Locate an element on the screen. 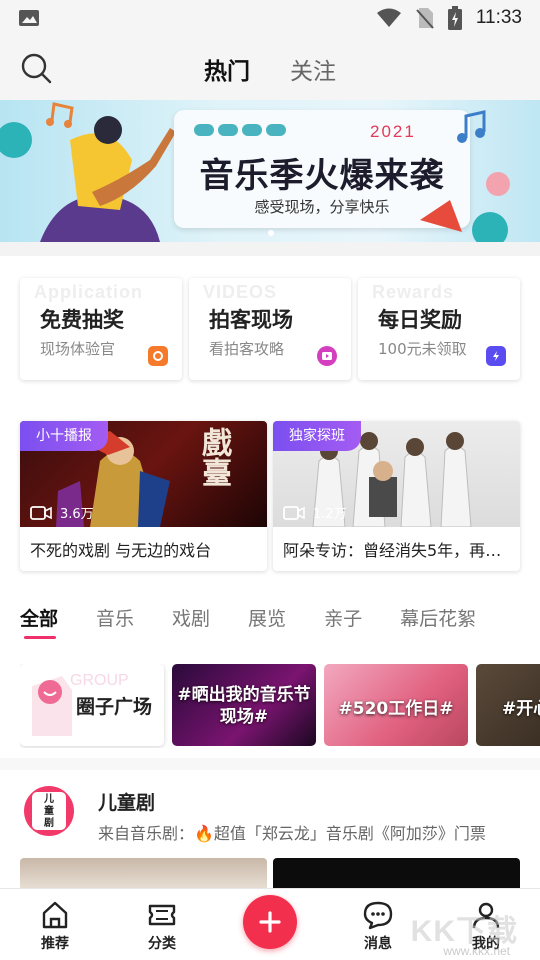 The height and width of the screenshot is (960, 540). top-tabs: 热门 关注 is located at coordinates (270, 69).